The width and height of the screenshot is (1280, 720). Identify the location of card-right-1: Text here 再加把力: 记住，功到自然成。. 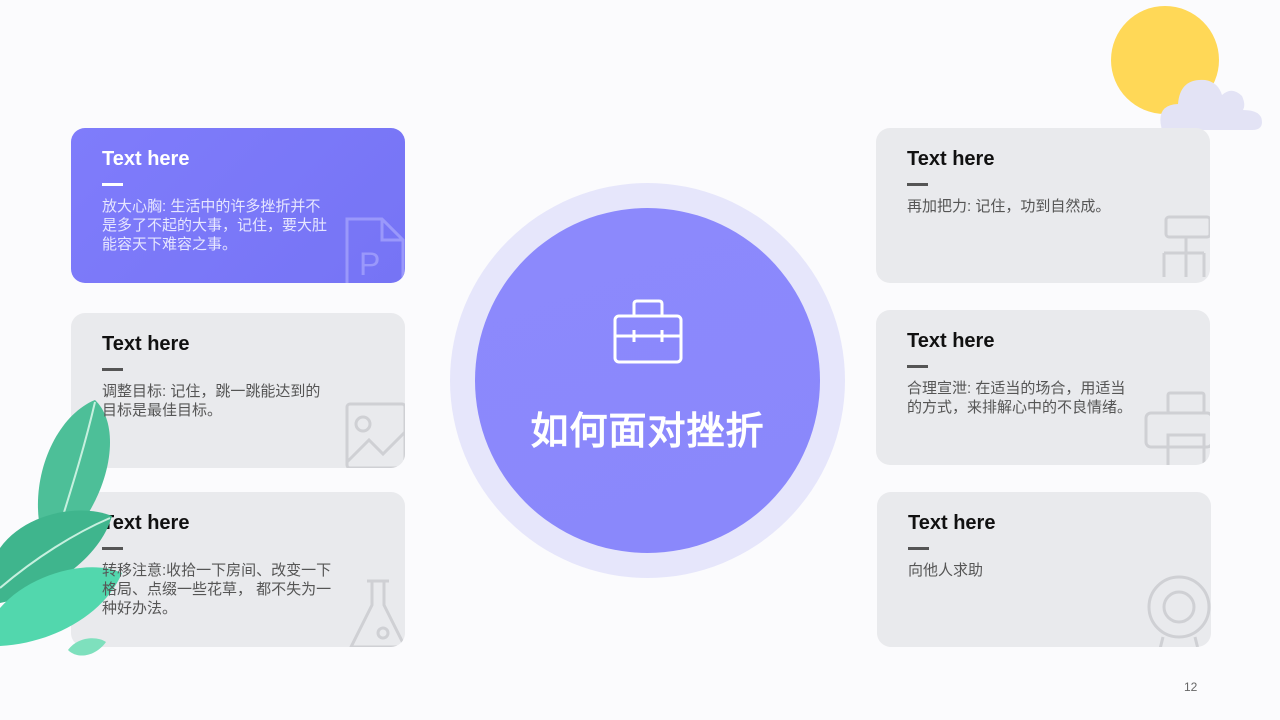
(1043, 205).